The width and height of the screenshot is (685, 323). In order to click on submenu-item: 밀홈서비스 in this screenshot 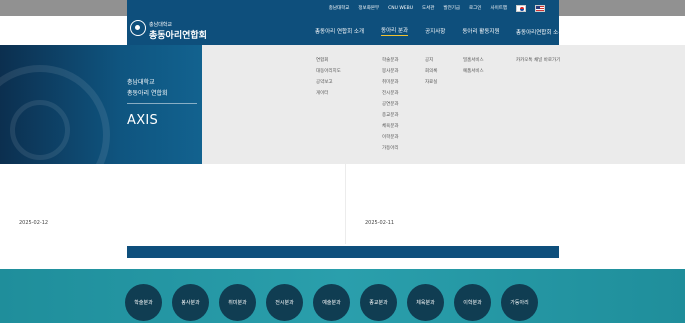, I will do `click(473, 61)`.